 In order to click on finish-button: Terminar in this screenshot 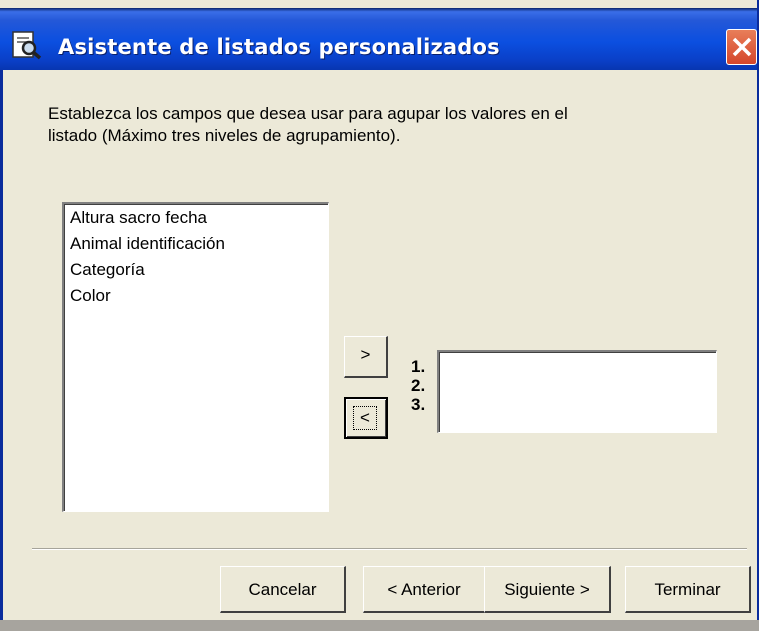, I will do `click(688, 589)`.